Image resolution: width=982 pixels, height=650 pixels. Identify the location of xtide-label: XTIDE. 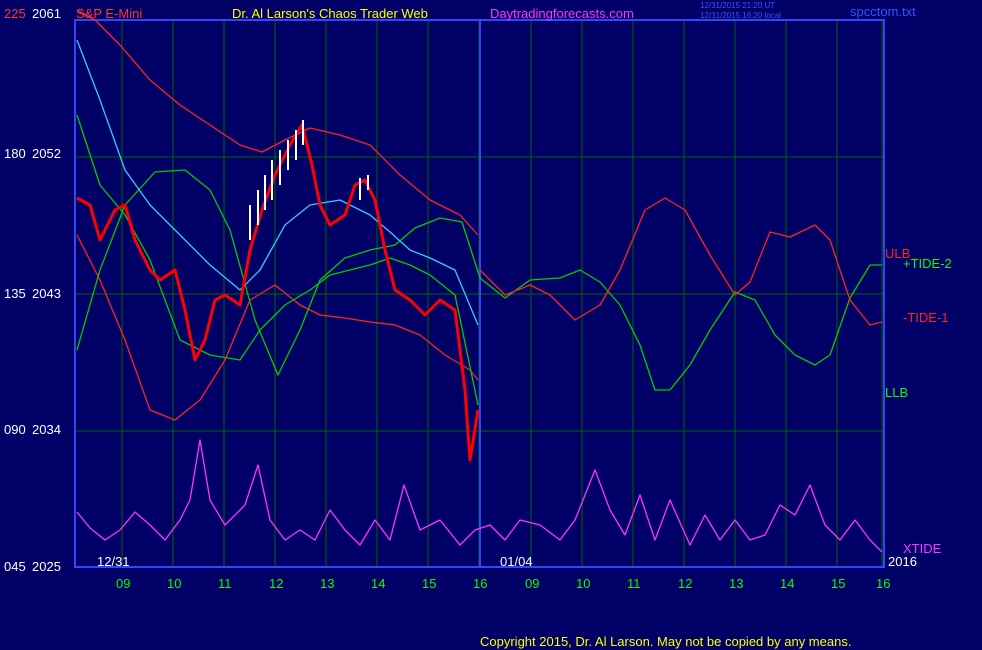
(922, 548).